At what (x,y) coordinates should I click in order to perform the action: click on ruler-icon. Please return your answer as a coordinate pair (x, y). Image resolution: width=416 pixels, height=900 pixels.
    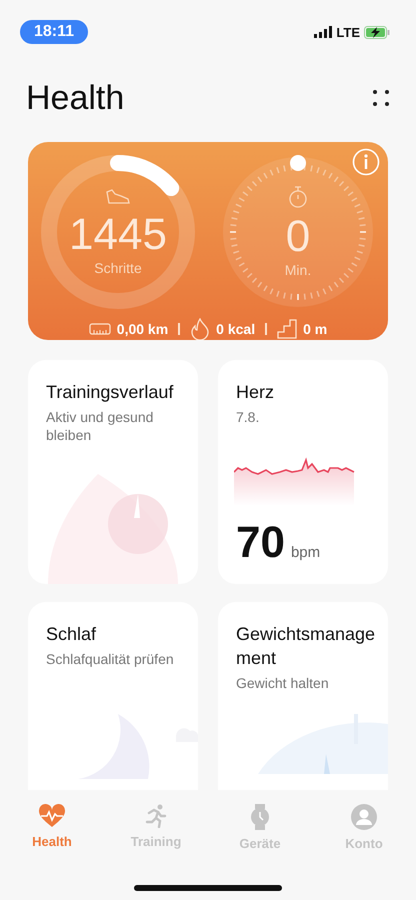
    Looking at the image, I should click on (99, 329).